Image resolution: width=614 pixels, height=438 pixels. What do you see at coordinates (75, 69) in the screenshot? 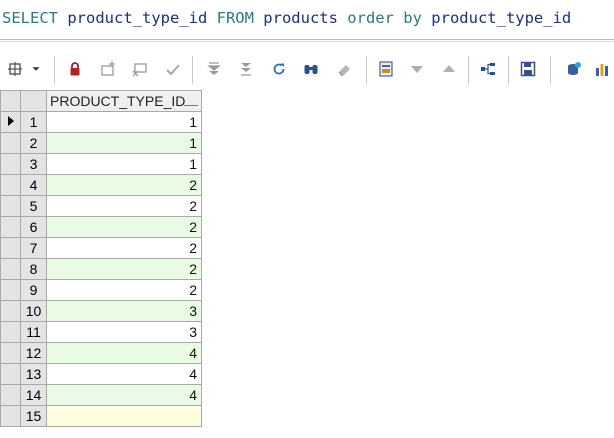
I see `lock-icon` at bounding box center [75, 69].